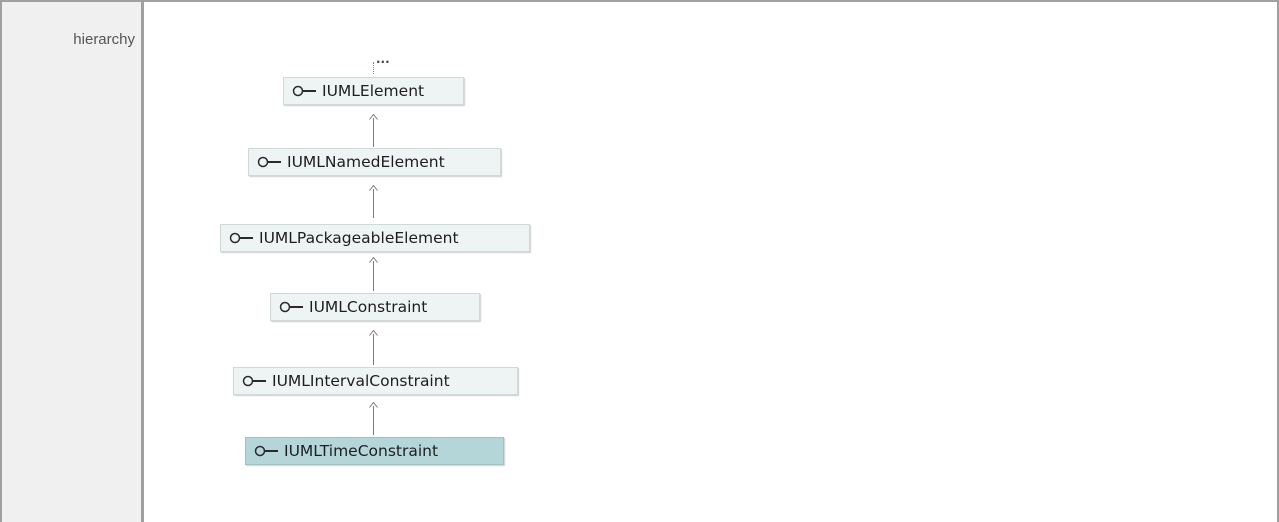 The width and height of the screenshot is (1279, 522). Describe the element at coordinates (73, 262) in the screenshot. I see `label-column: hierarchy` at that location.